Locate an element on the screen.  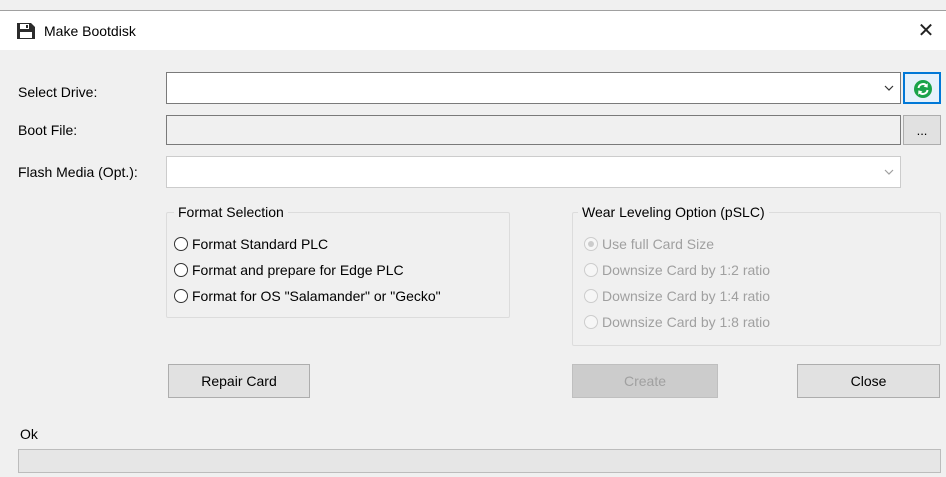
radio-label: Downsize Card by 1:4 ratio is located at coordinates (686, 296).